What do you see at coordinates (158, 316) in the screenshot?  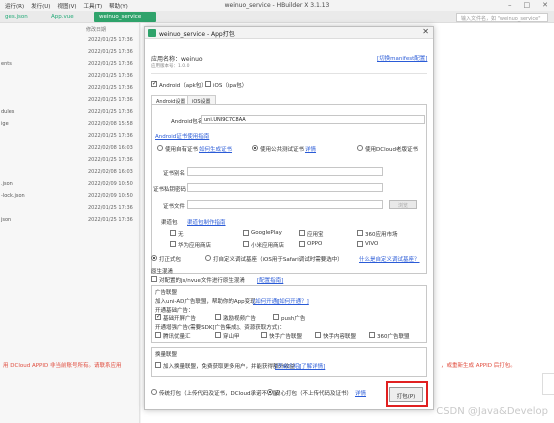 I see `ad-splash-checkbox` at bounding box center [158, 316].